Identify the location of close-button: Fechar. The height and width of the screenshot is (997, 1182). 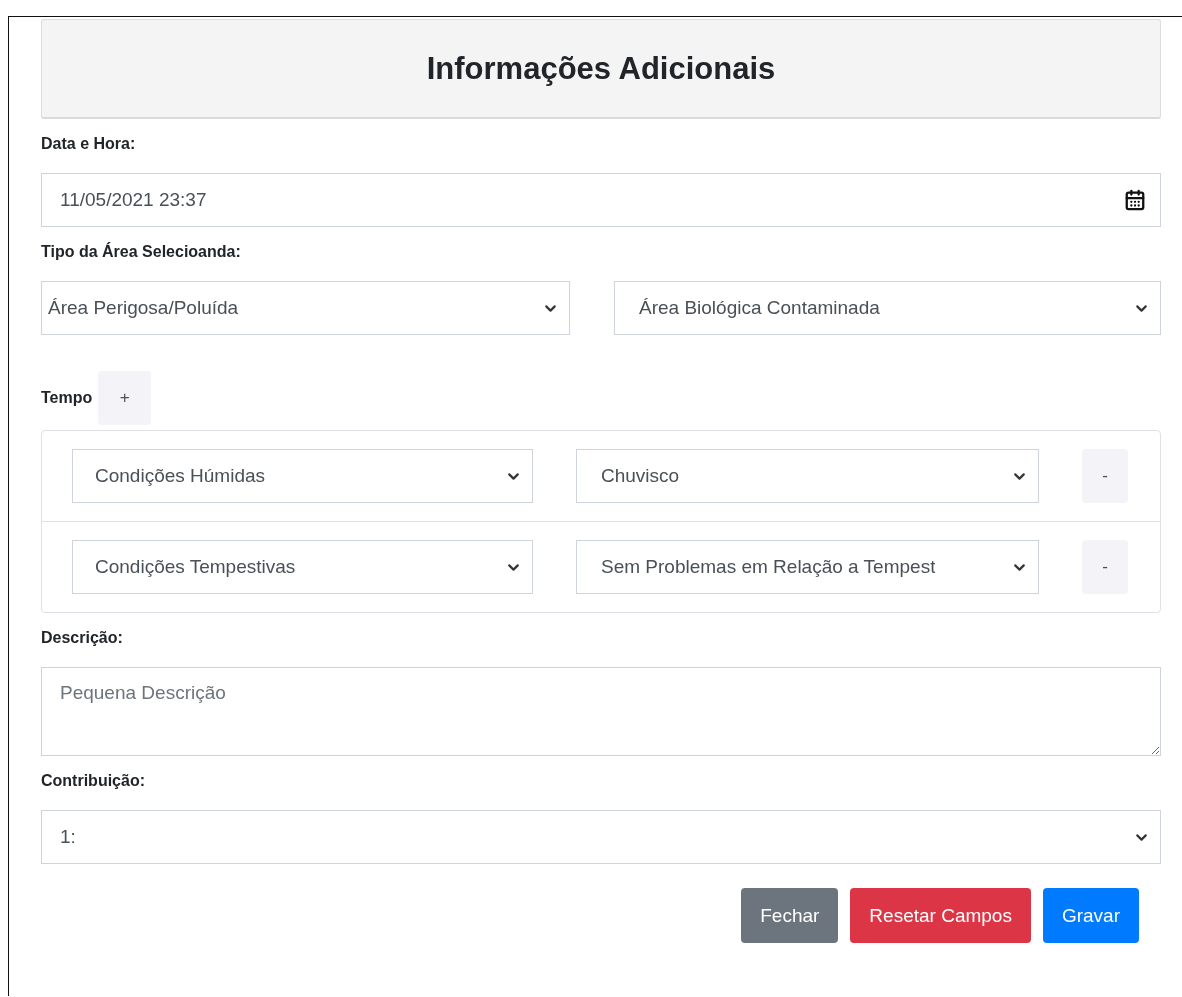
(790, 915).